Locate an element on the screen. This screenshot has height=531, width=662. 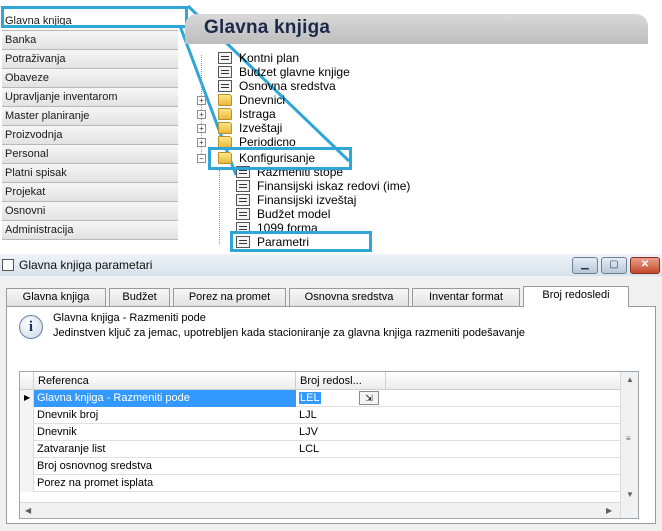
close-button: ✕ is located at coordinates (645, 265).